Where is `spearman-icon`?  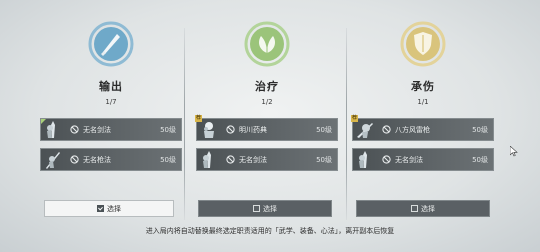
spearman-icon is located at coordinates (52, 159).